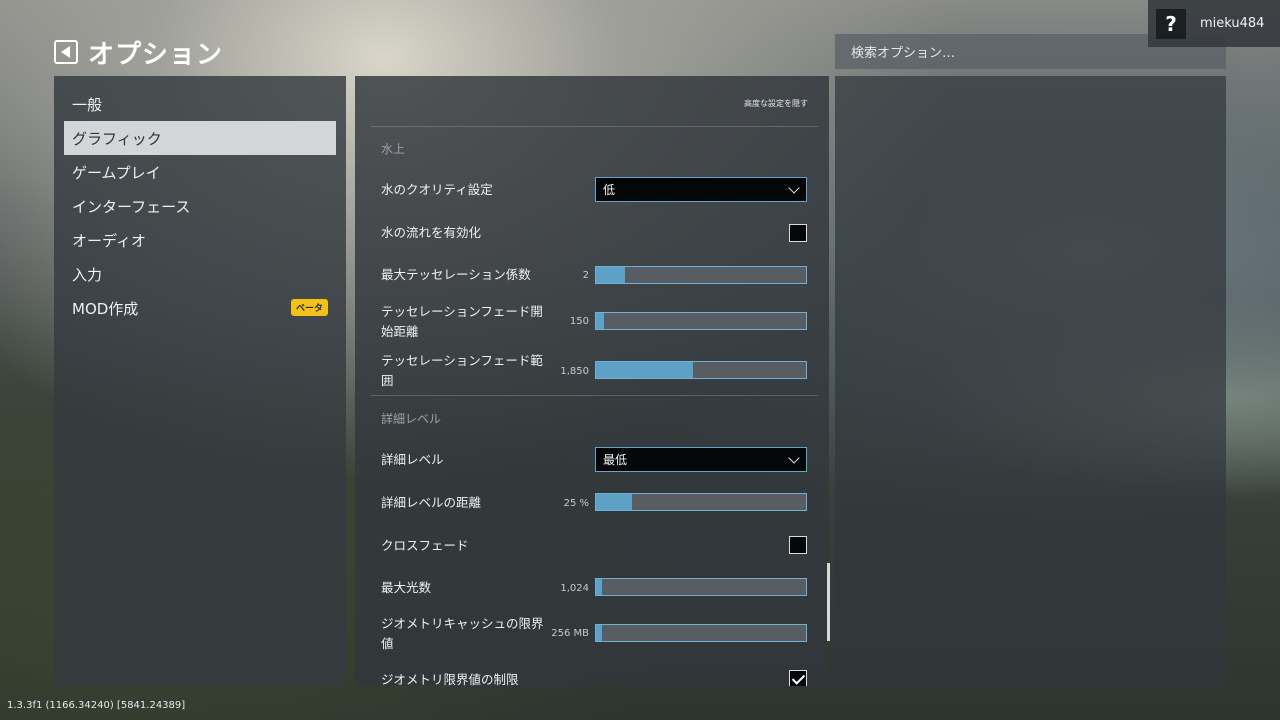 This screenshot has width=1280, height=720. Describe the element at coordinates (570, 633) in the screenshot. I see `geometry-cache-value: 256 MB` at that location.